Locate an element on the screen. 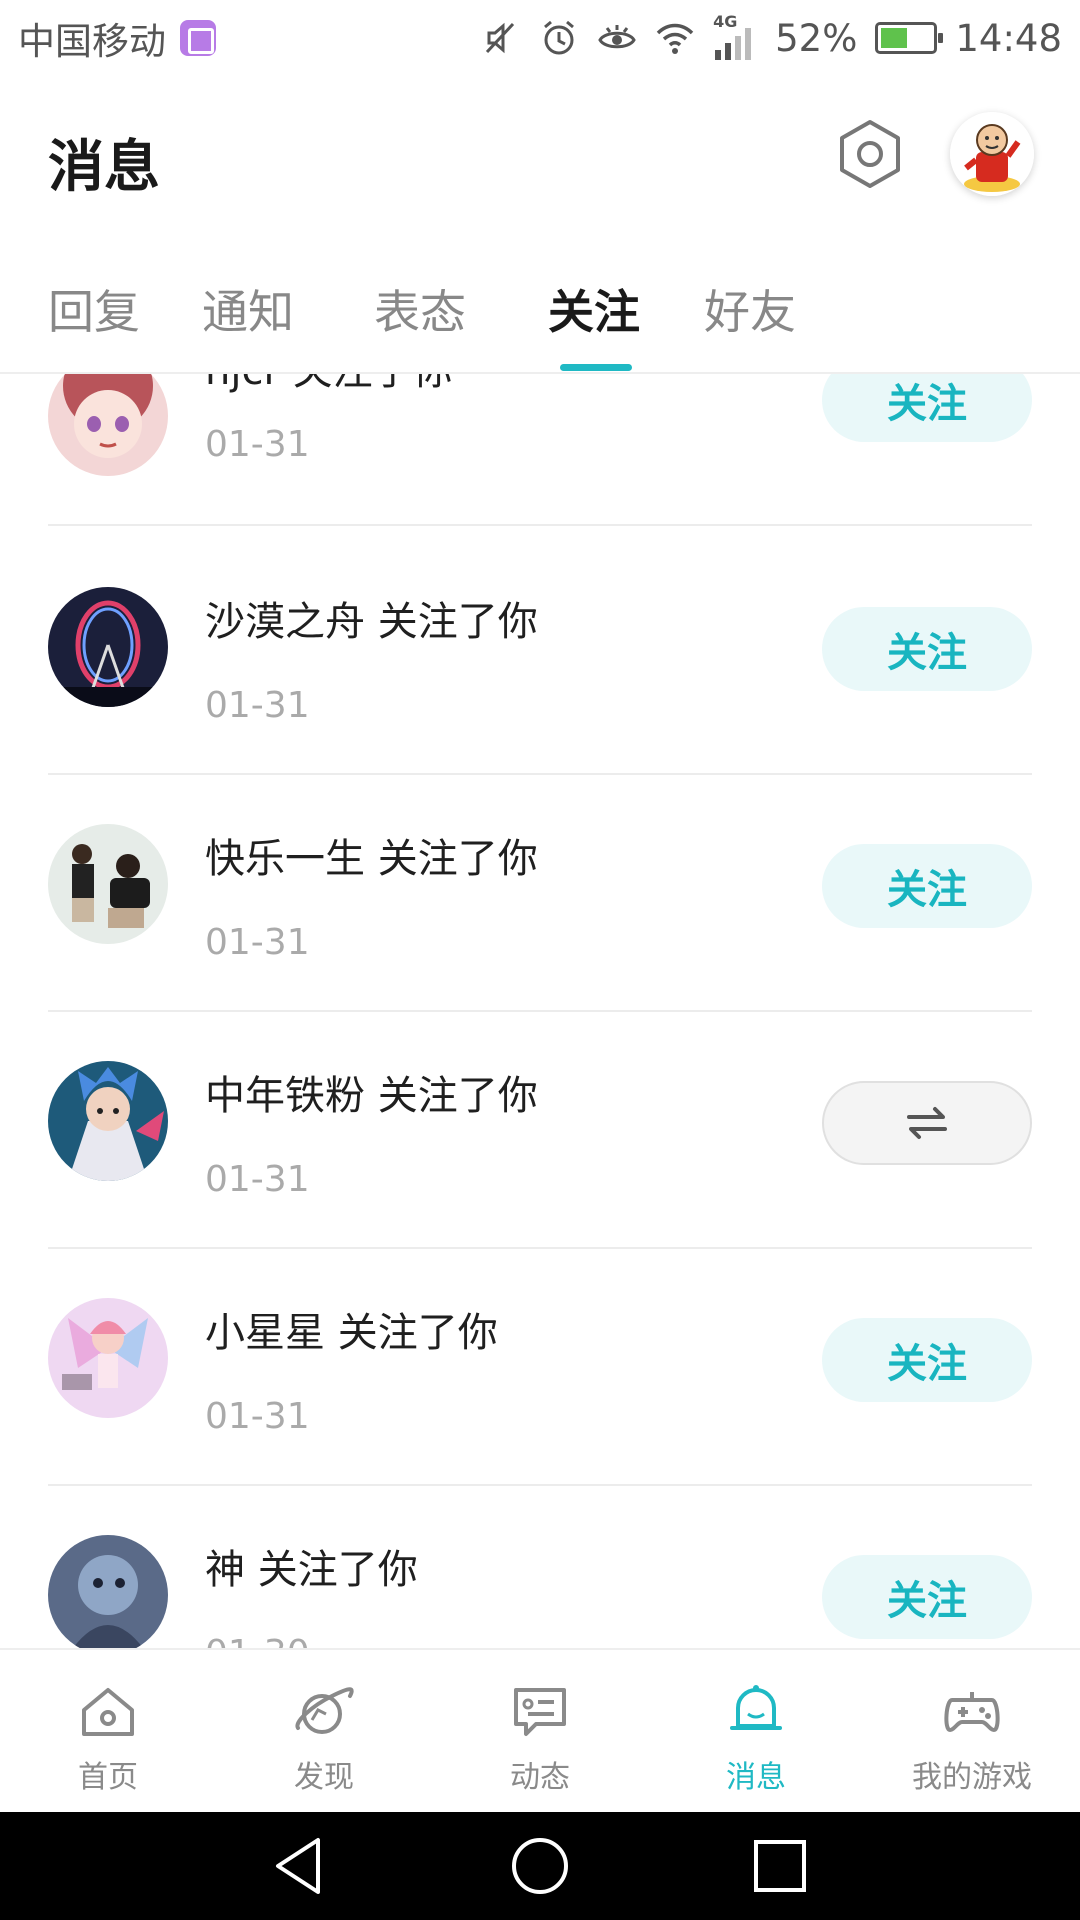  user-avatar-shen is located at coordinates (108, 1591).